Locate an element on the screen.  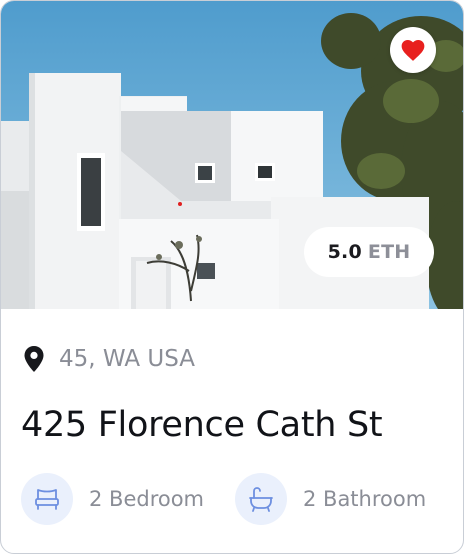
property-title: 425 Florence Cath St is located at coordinates (202, 425).